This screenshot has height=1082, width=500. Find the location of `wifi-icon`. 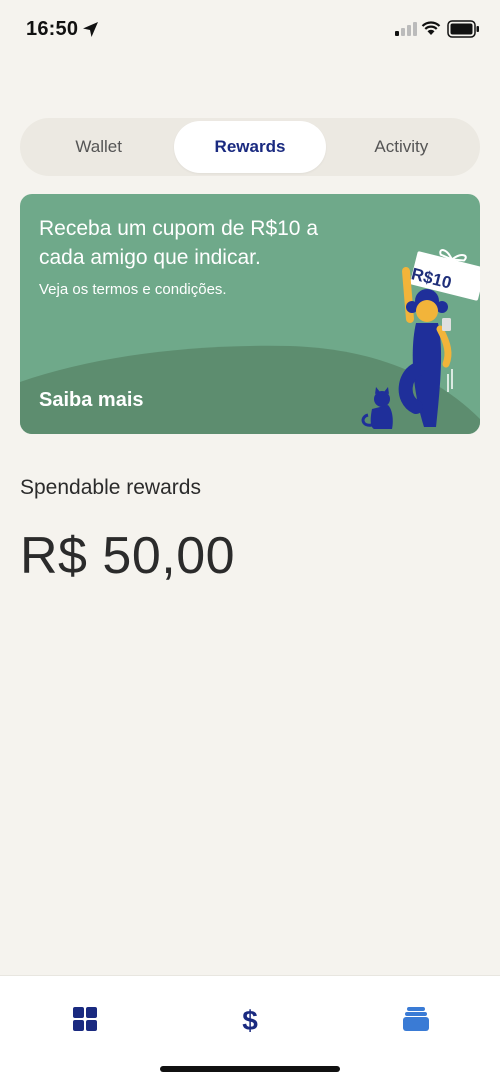

wifi-icon is located at coordinates (431, 28).